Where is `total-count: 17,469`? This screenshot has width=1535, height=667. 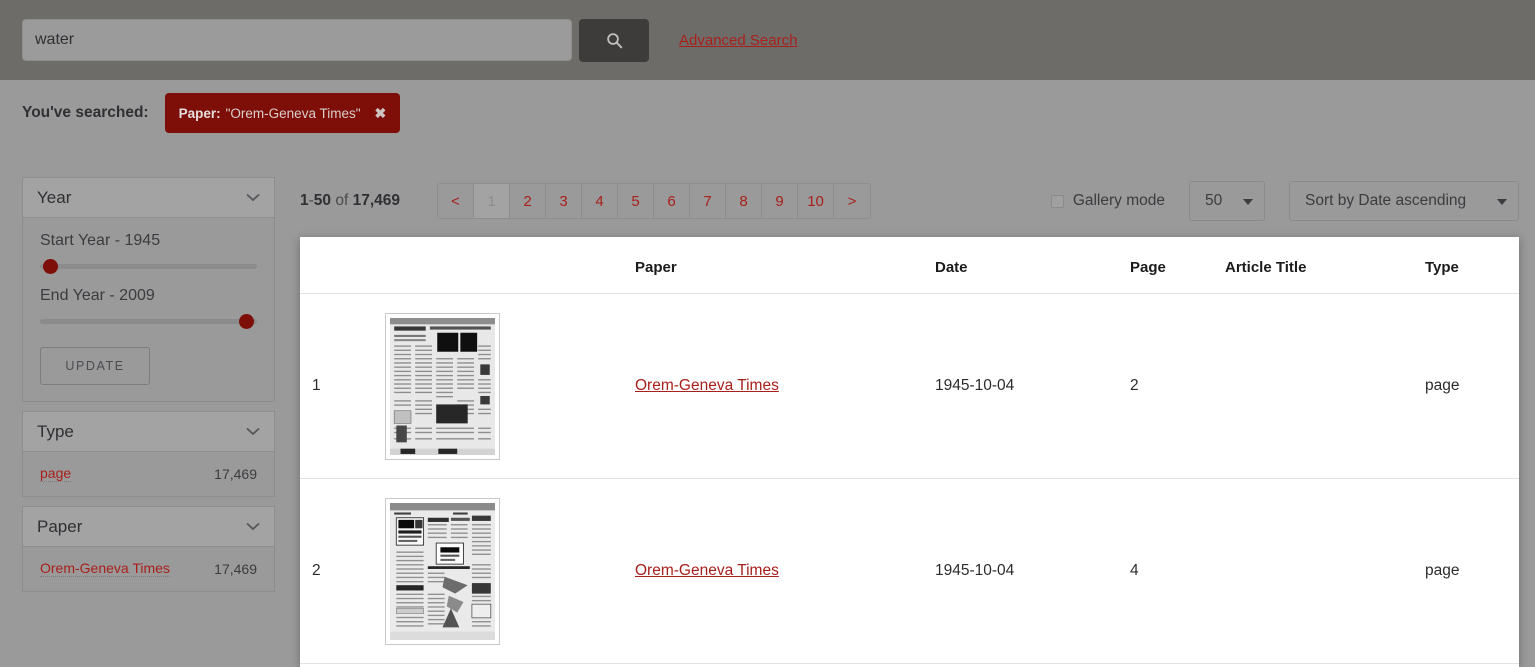
total-count: 17,469 is located at coordinates (376, 200).